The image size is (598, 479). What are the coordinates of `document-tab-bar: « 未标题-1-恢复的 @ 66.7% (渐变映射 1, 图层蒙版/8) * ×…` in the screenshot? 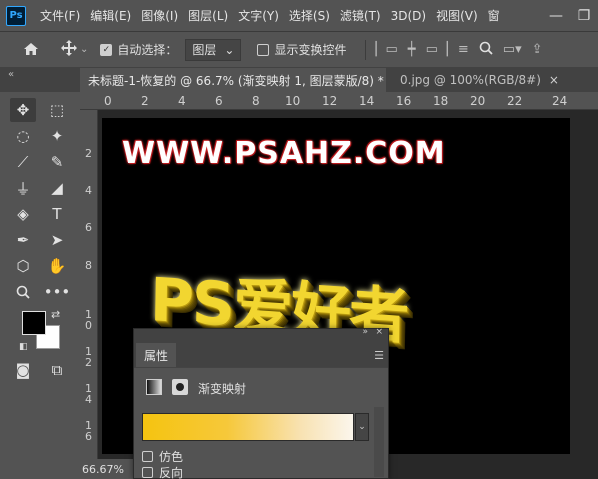 It's located at (299, 79).